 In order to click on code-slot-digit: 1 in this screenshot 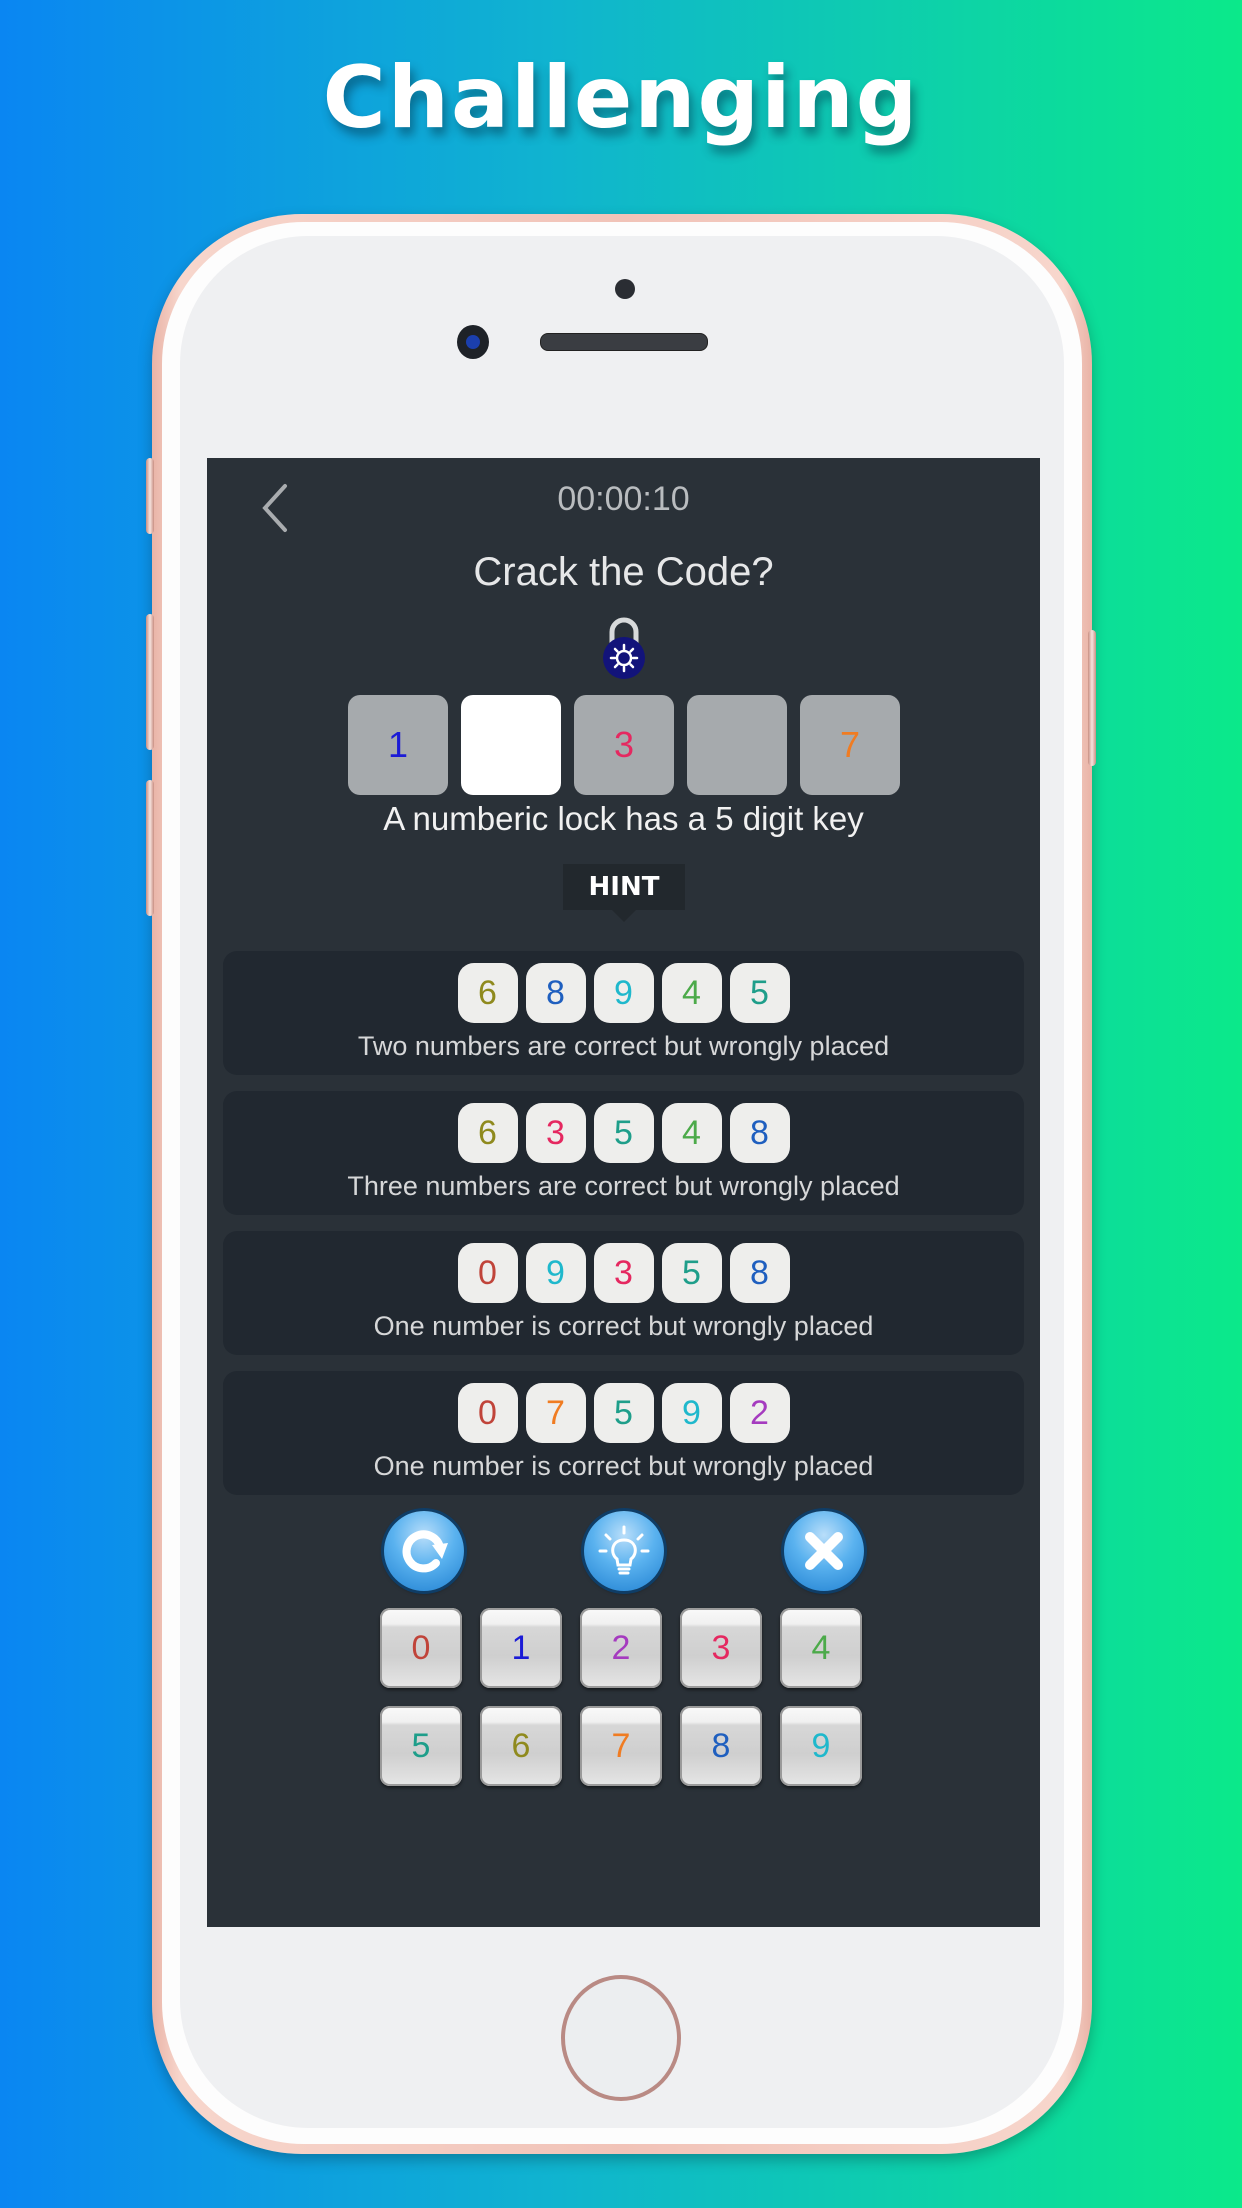, I will do `click(398, 744)`.